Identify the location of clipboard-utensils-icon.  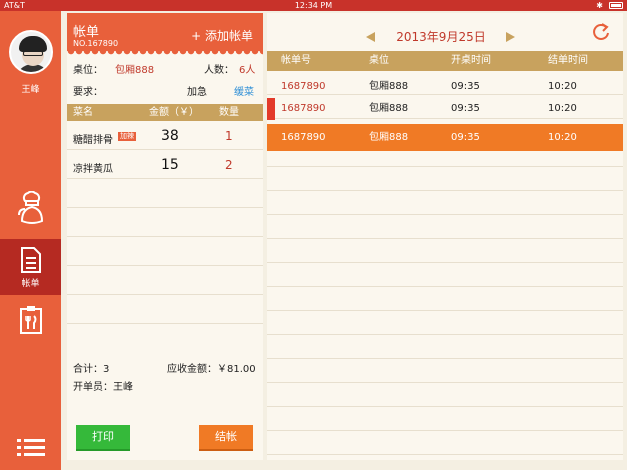
(30, 320).